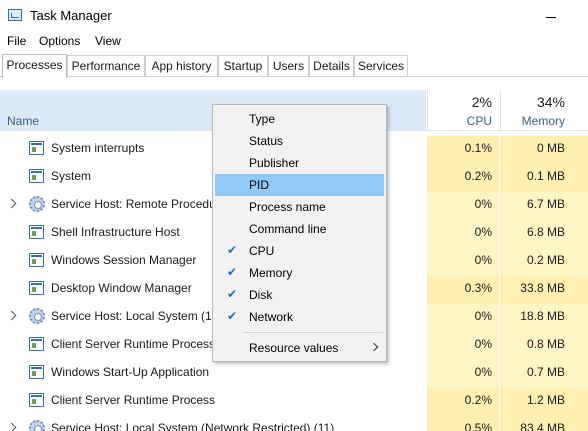 Image resolution: width=588 pixels, height=431 pixels. I want to click on cpu-column-label: CPU, so click(479, 121).